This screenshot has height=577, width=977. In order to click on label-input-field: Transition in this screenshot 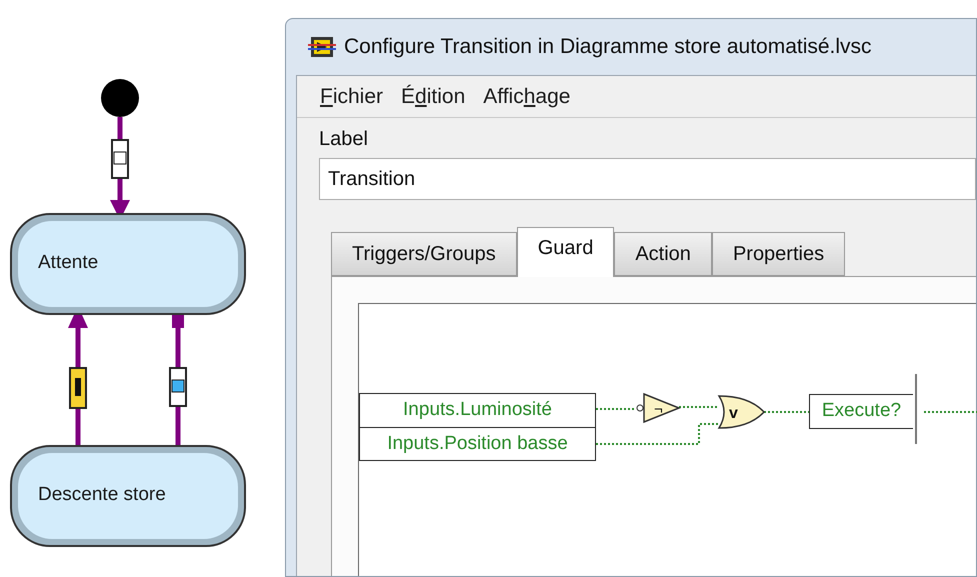, I will do `click(647, 179)`.